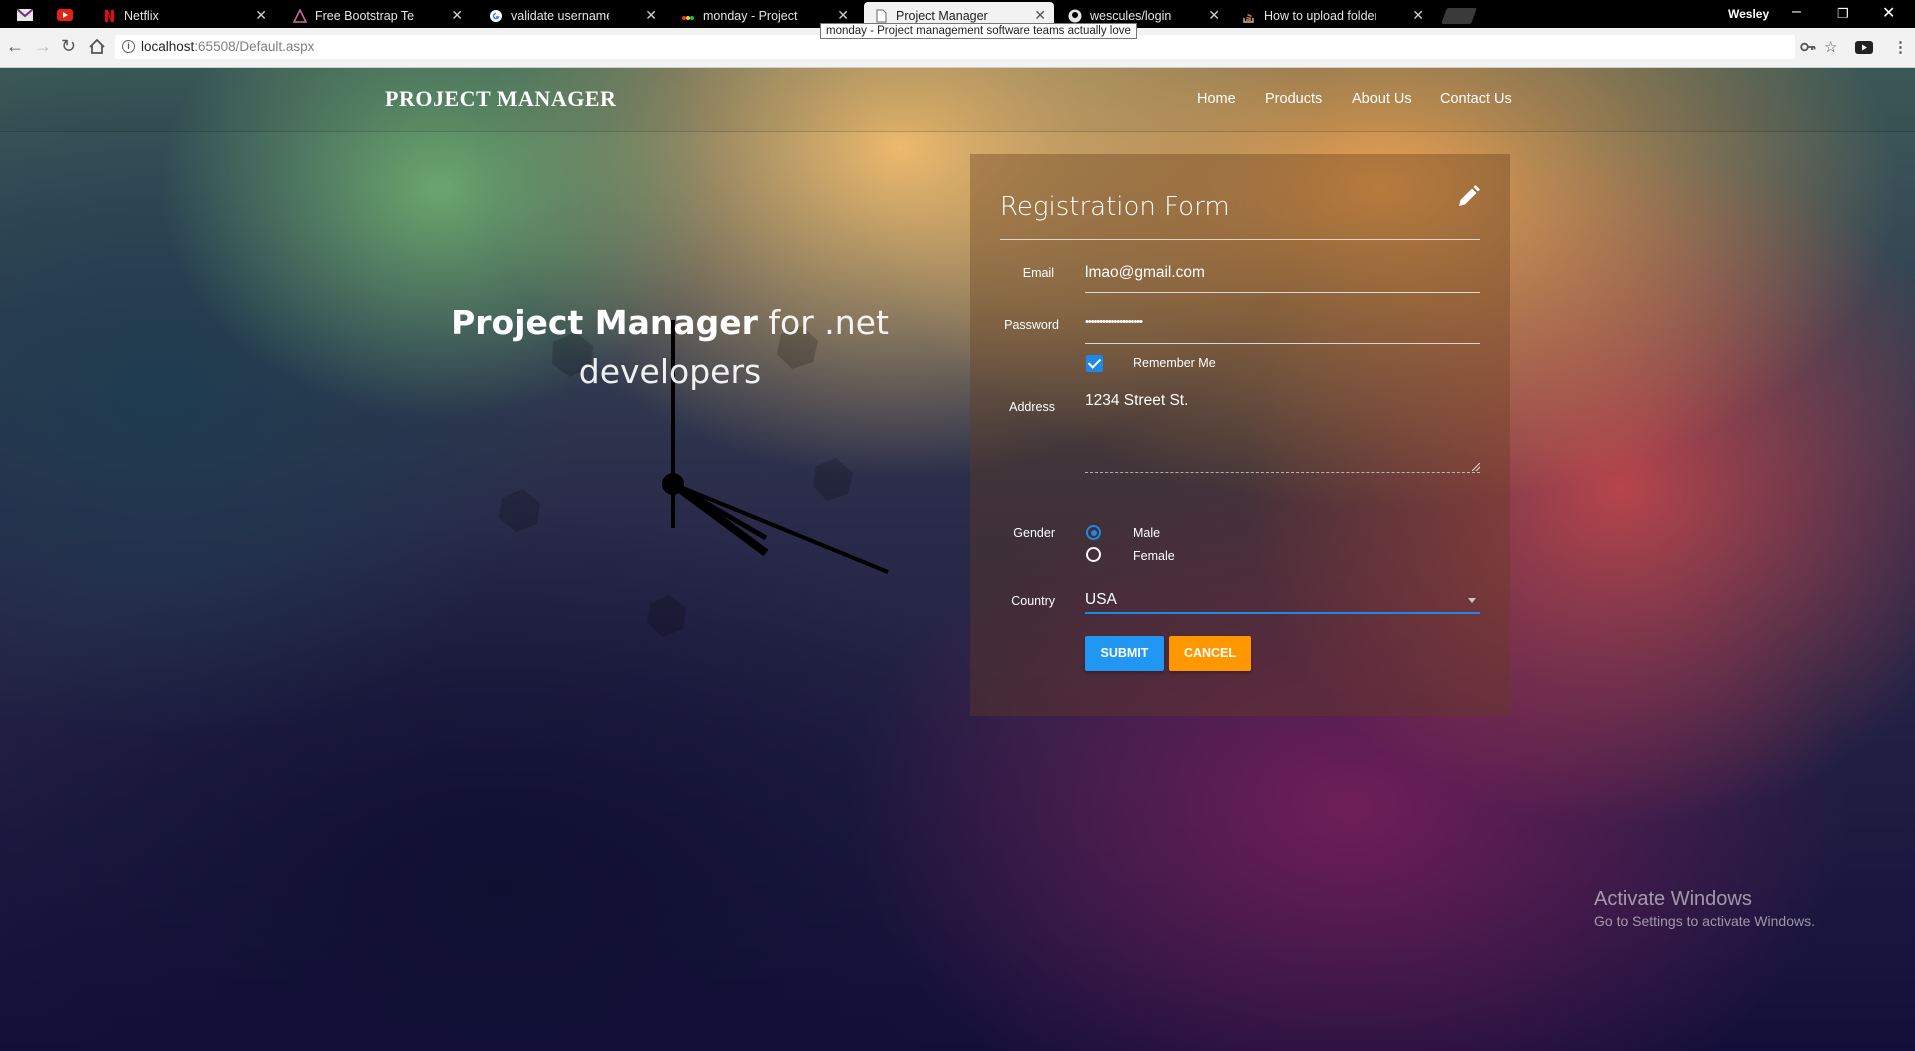 The width and height of the screenshot is (1915, 1051). What do you see at coordinates (670, 371) in the screenshot?
I see `hero-title-line2: developers` at bounding box center [670, 371].